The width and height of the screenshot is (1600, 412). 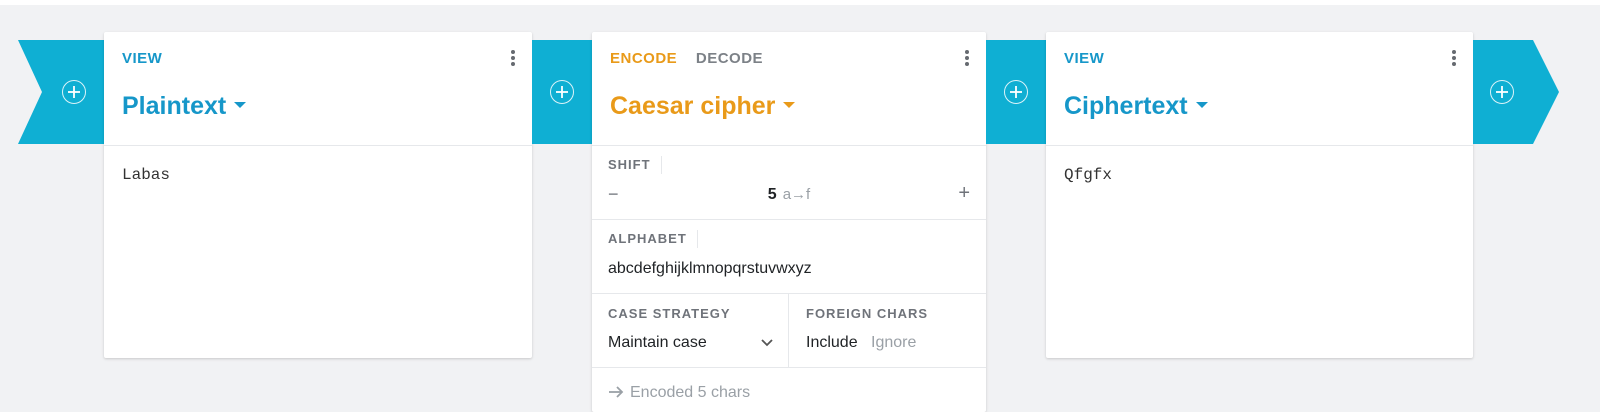 What do you see at coordinates (887, 331) in the screenshot?
I see `foreign-chars-field: FOREIGN CHARS Include Ignore` at bounding box center [887, 331].